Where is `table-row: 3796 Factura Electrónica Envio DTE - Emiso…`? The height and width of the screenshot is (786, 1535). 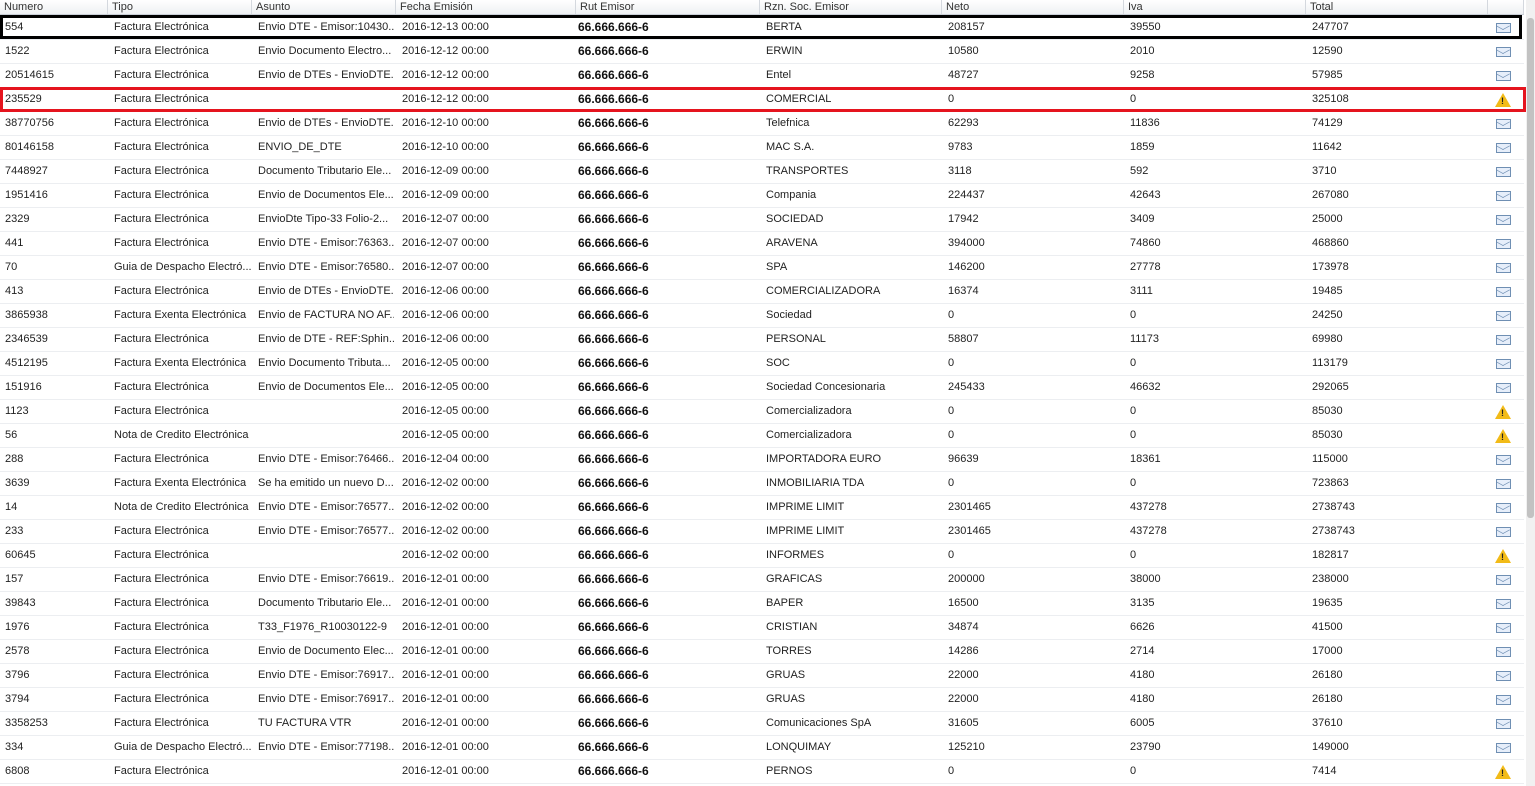 table-row: 3796 Factura Electrónica Envio DTE - Emiso… is located at coordinates (762, 676).